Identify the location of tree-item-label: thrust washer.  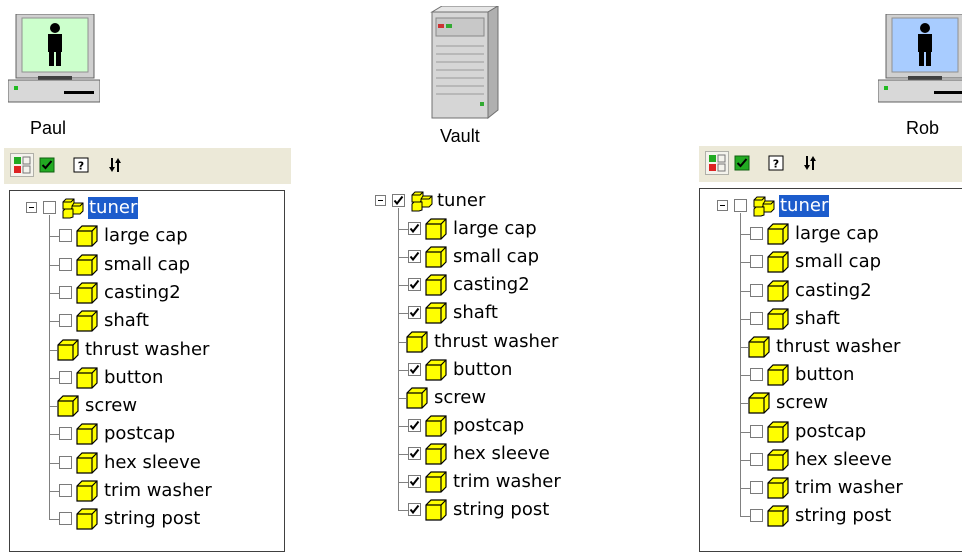
(147, 349).